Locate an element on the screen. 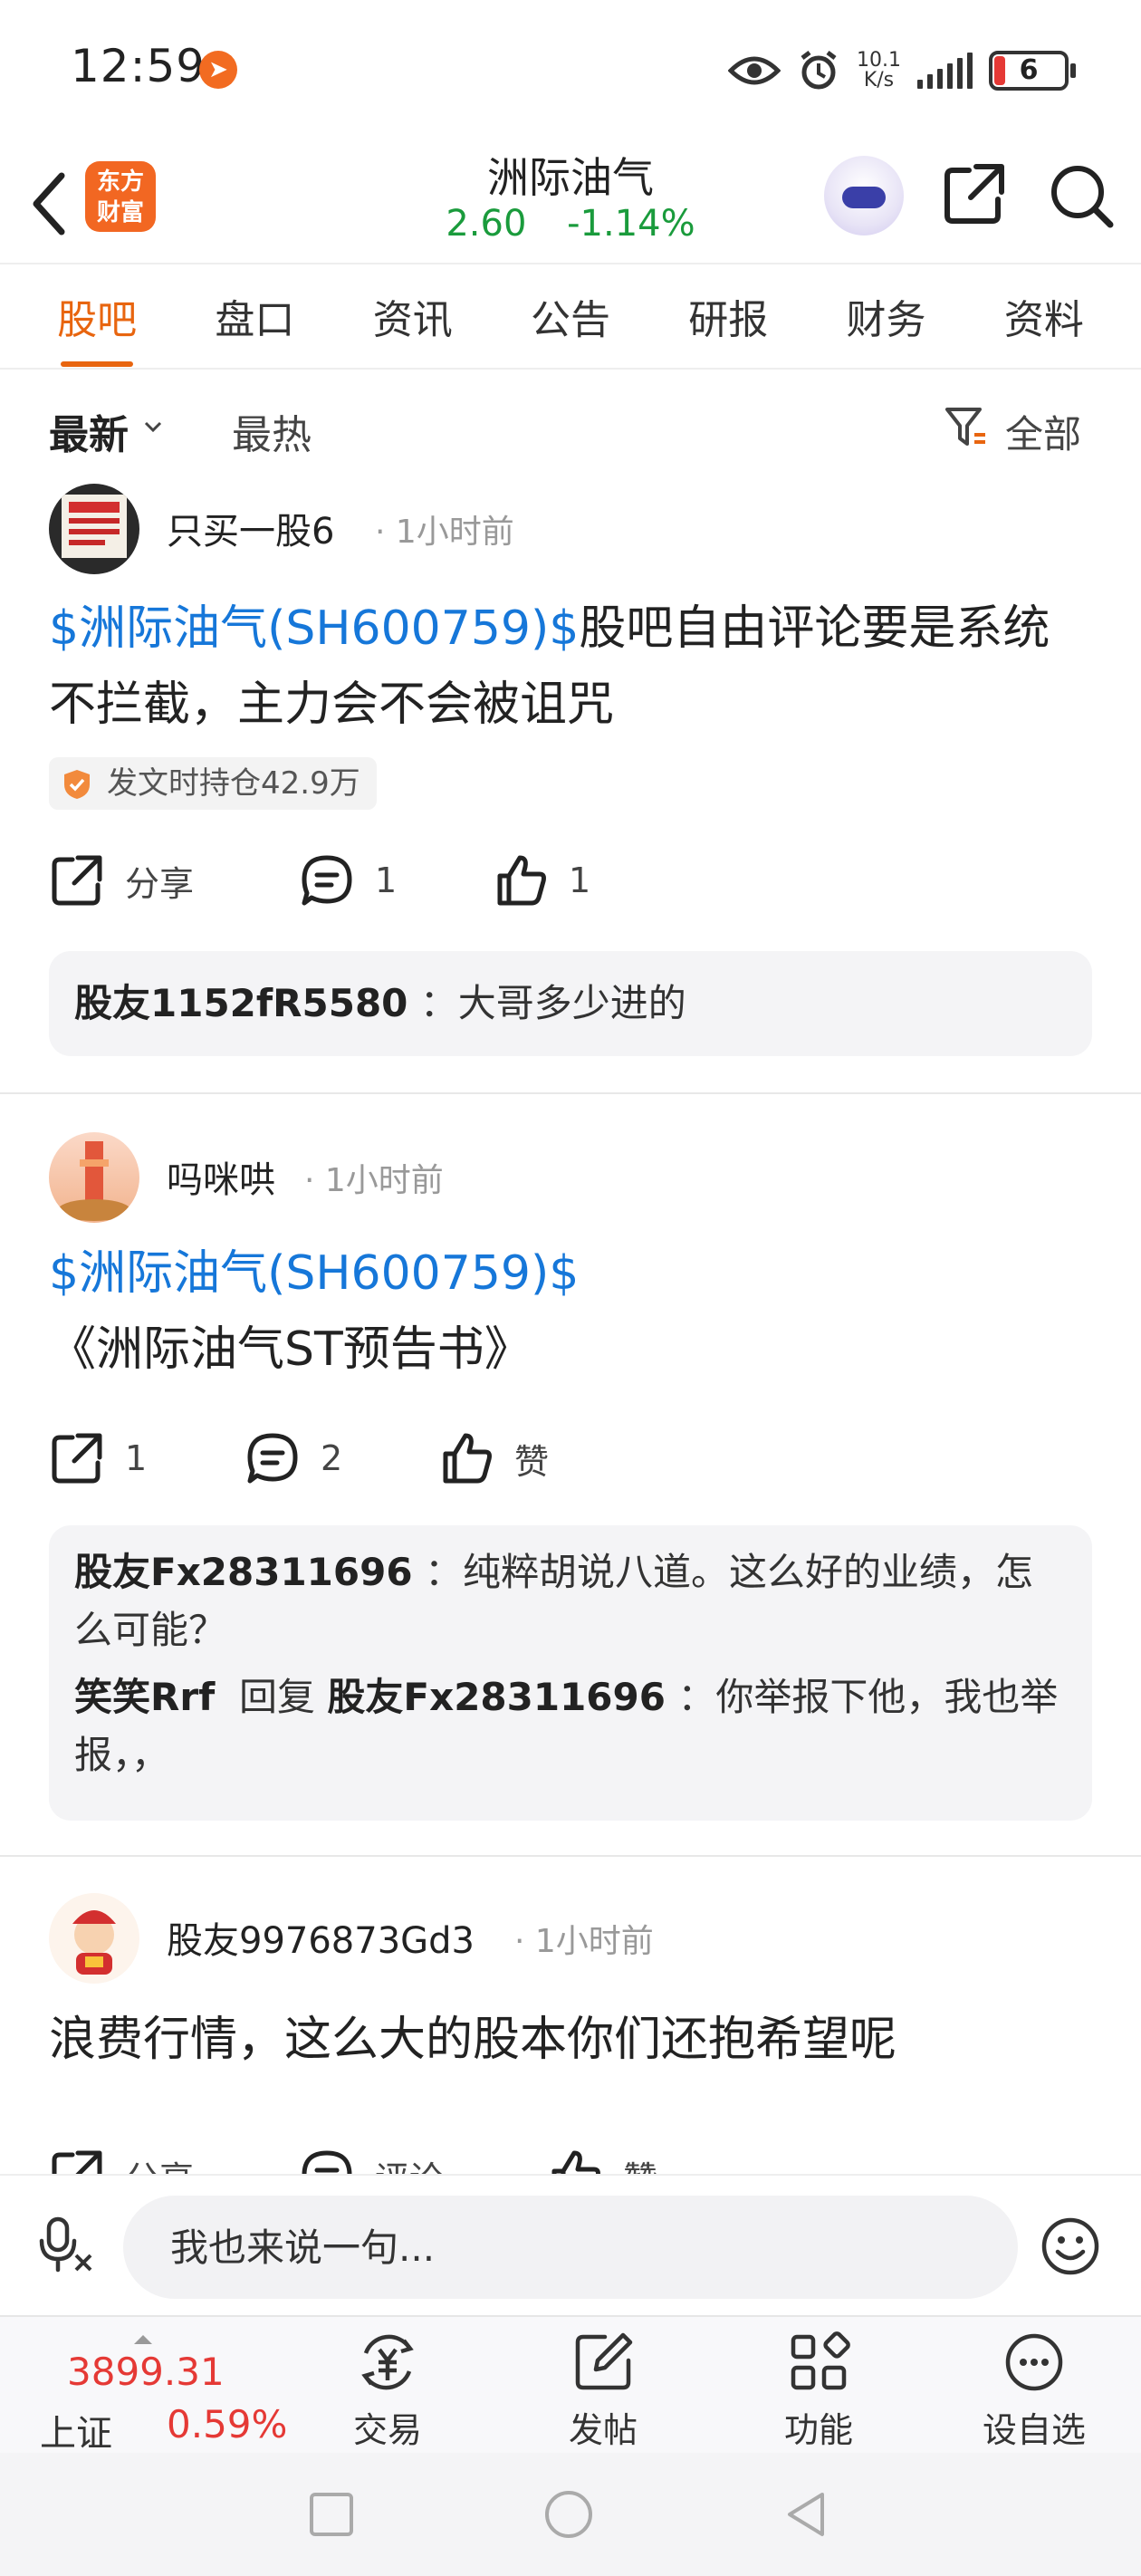 This screenshot has width=1141, height=2576. tab-profile: 资料 is located at coordinates (1044, 316).